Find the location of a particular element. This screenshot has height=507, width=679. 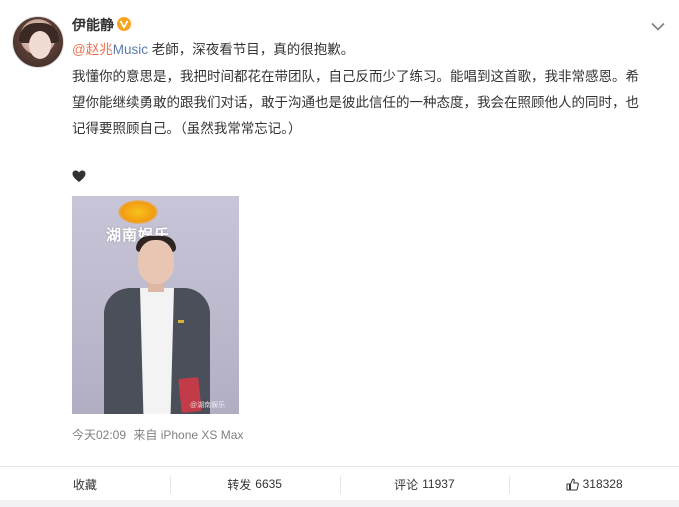

verified-badge-icon is located at coordinates (124, 24).